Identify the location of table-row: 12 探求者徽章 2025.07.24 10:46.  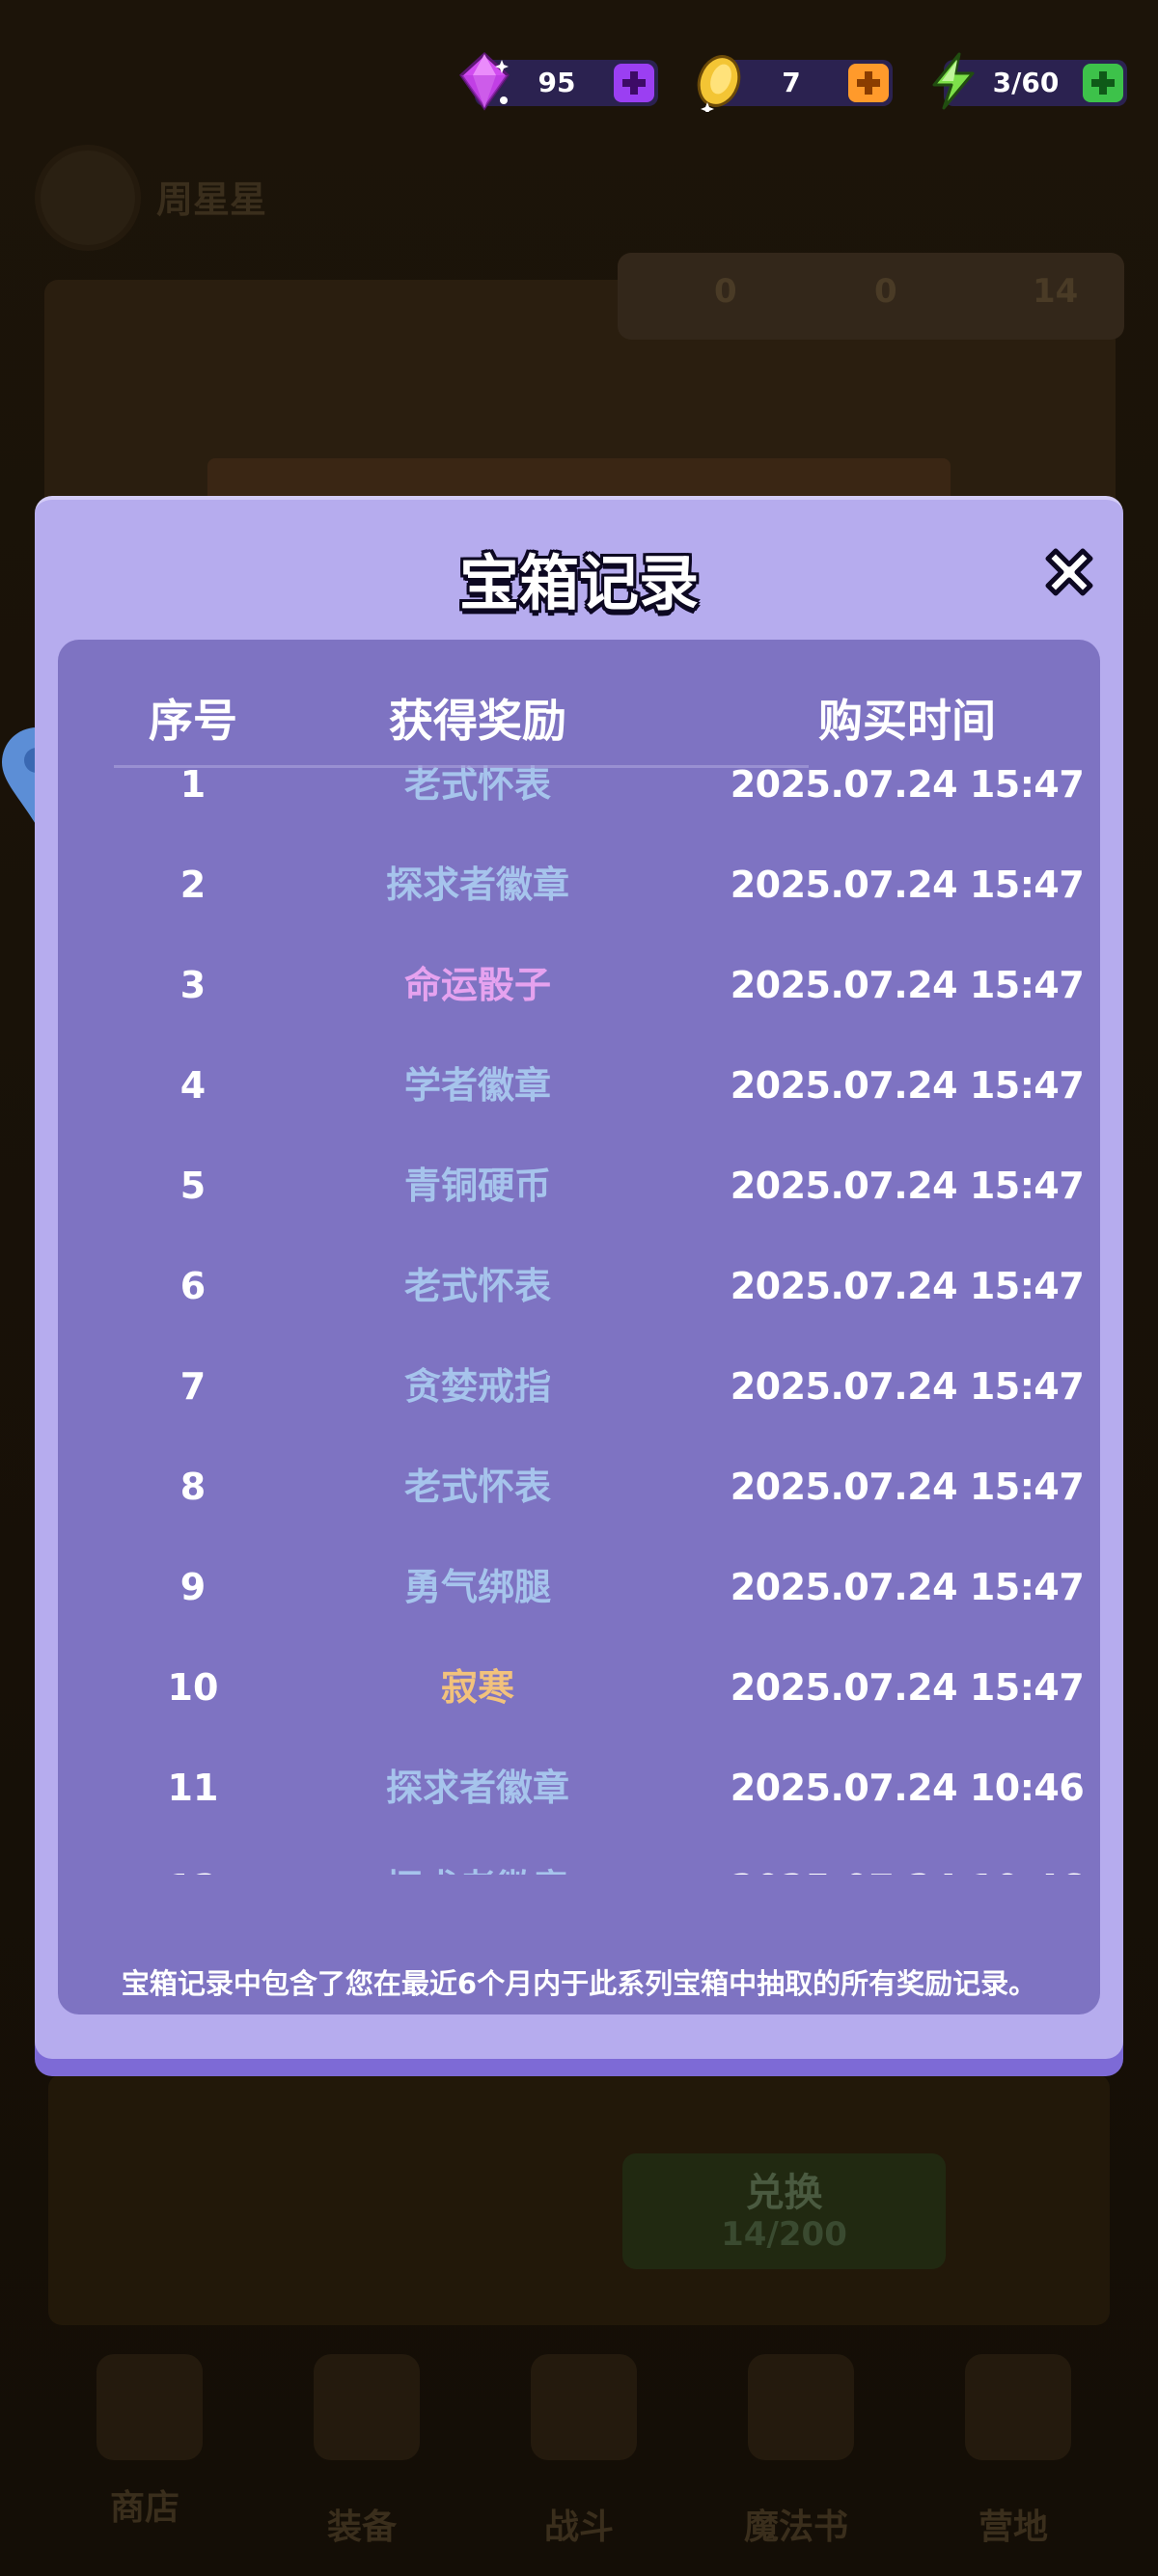
(579, 1857).